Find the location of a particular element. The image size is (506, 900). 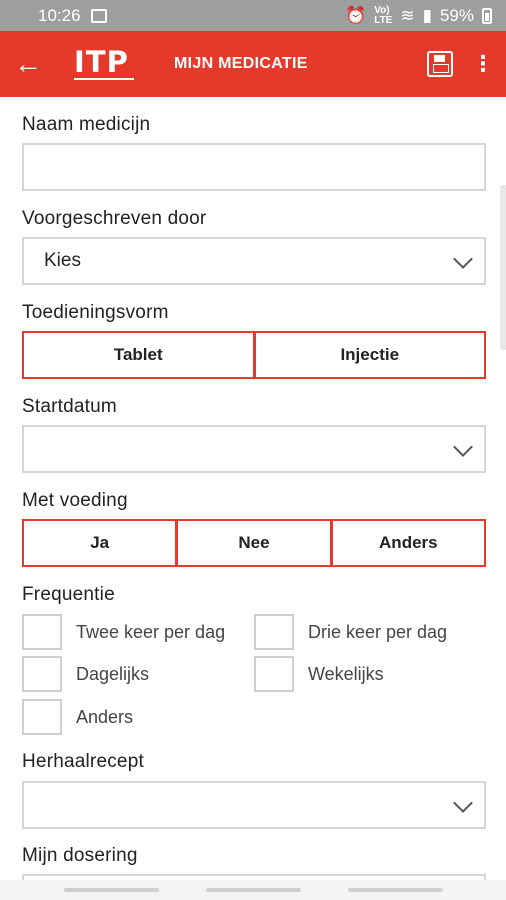

injection-button: Injectie is located at coordinates (370, 355).